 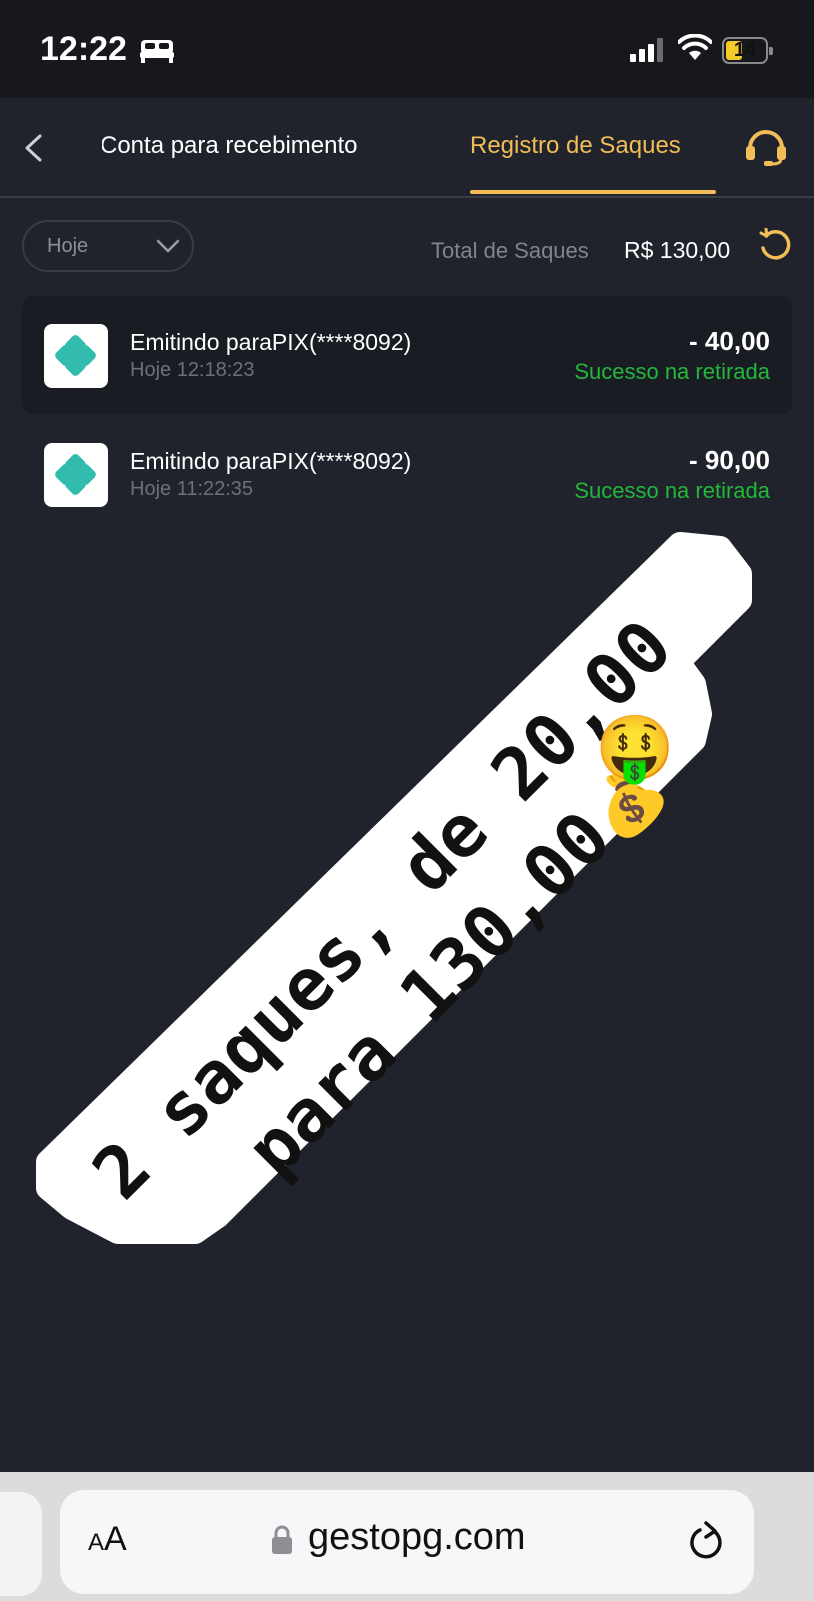 I want to click on date-filter-dropdown: Hoje, so click(x=108, y=246).